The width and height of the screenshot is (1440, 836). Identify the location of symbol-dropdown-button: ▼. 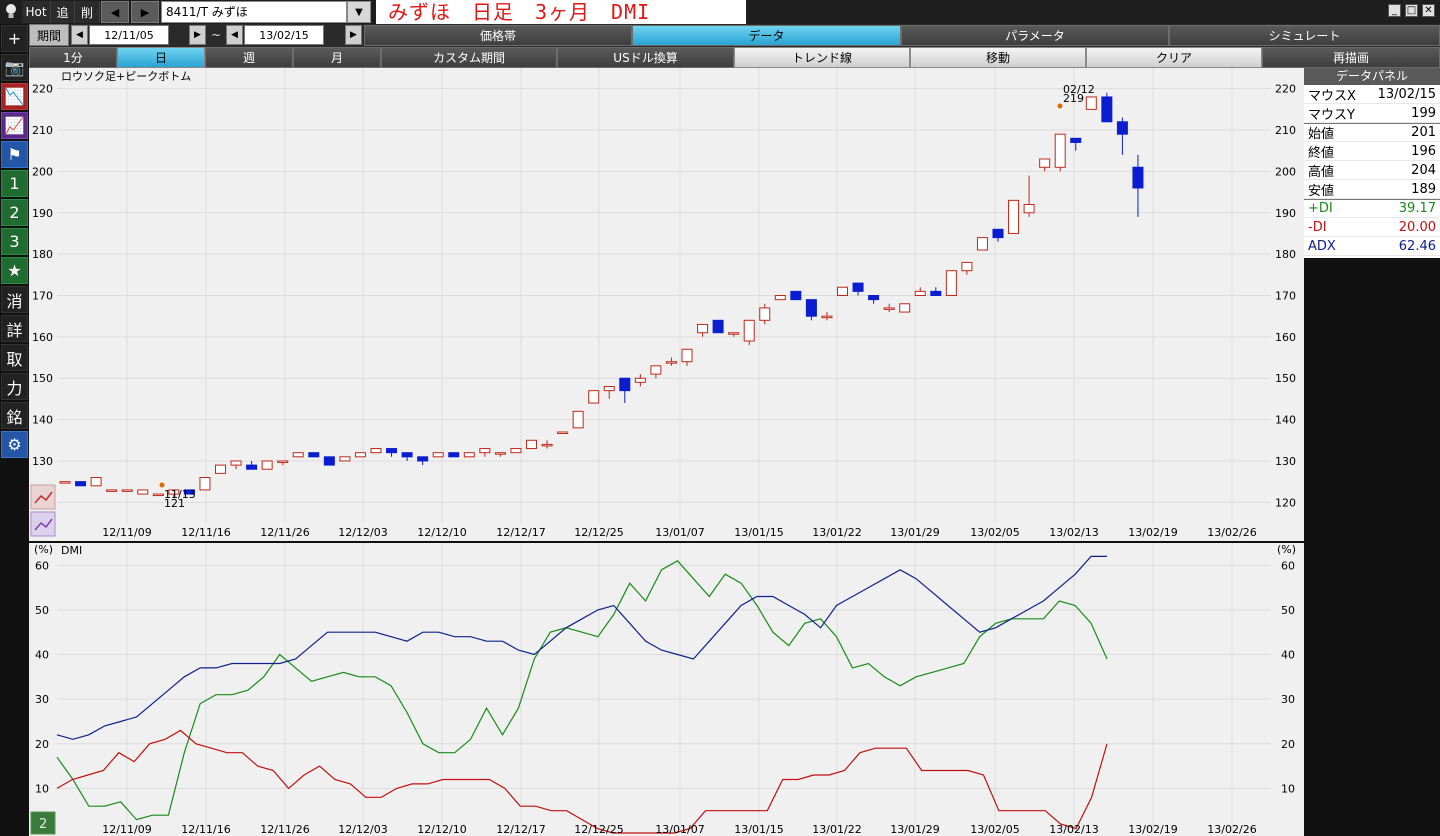
(359, 12).